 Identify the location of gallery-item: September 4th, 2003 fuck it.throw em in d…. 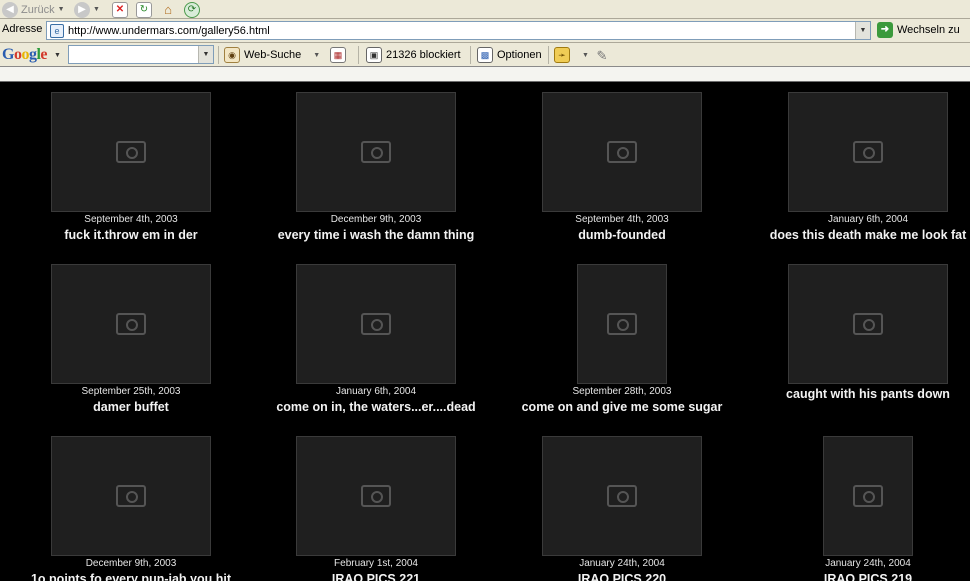
(131, 174).